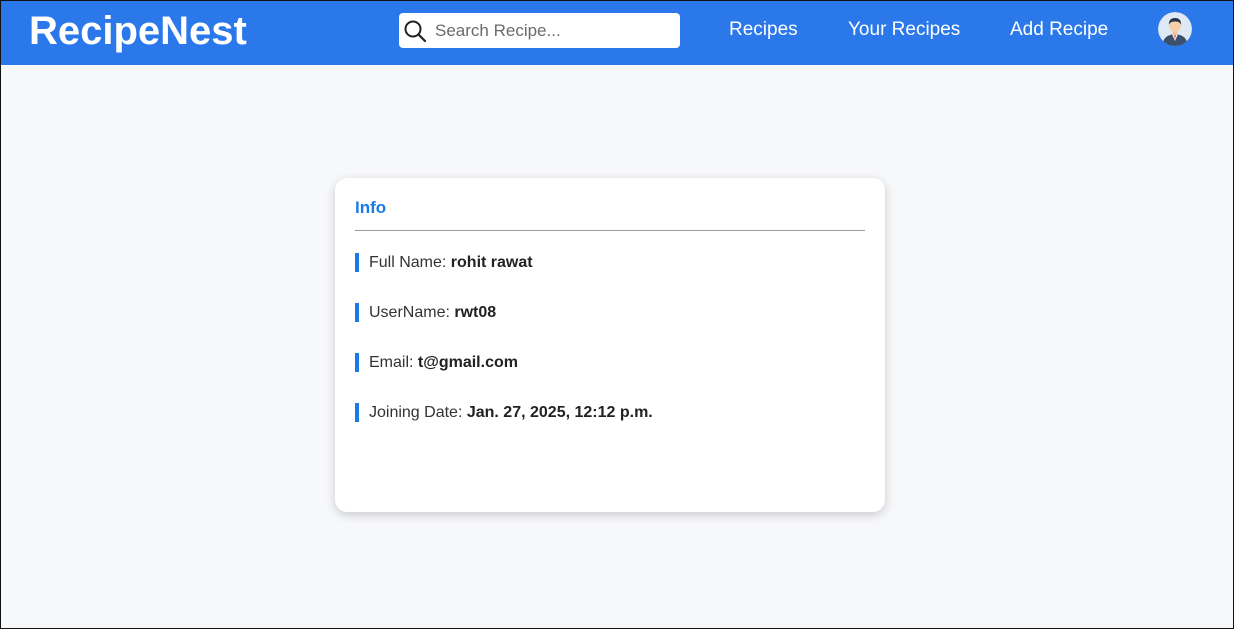 The height and width of the screenshot is (629, 1234). Describe the element at coordinates (415, 31) in the screenshot. I see `search-icon` at that location.